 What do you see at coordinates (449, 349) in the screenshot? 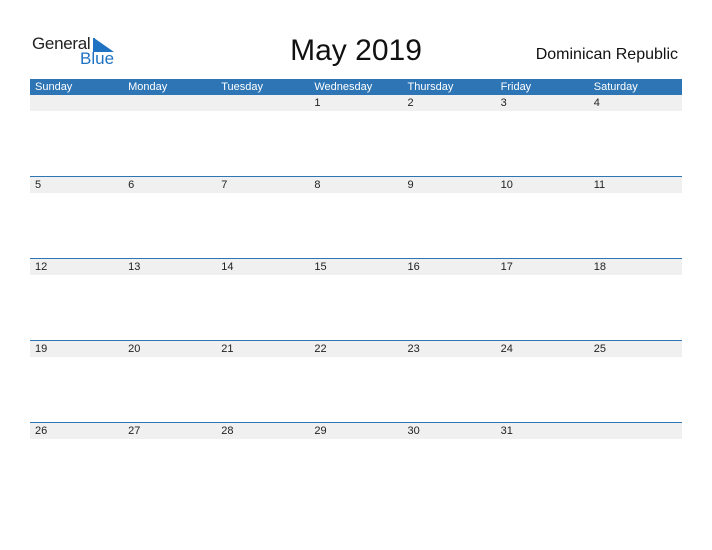
I see `day-cell: 23` at bounding box center [449, 349].